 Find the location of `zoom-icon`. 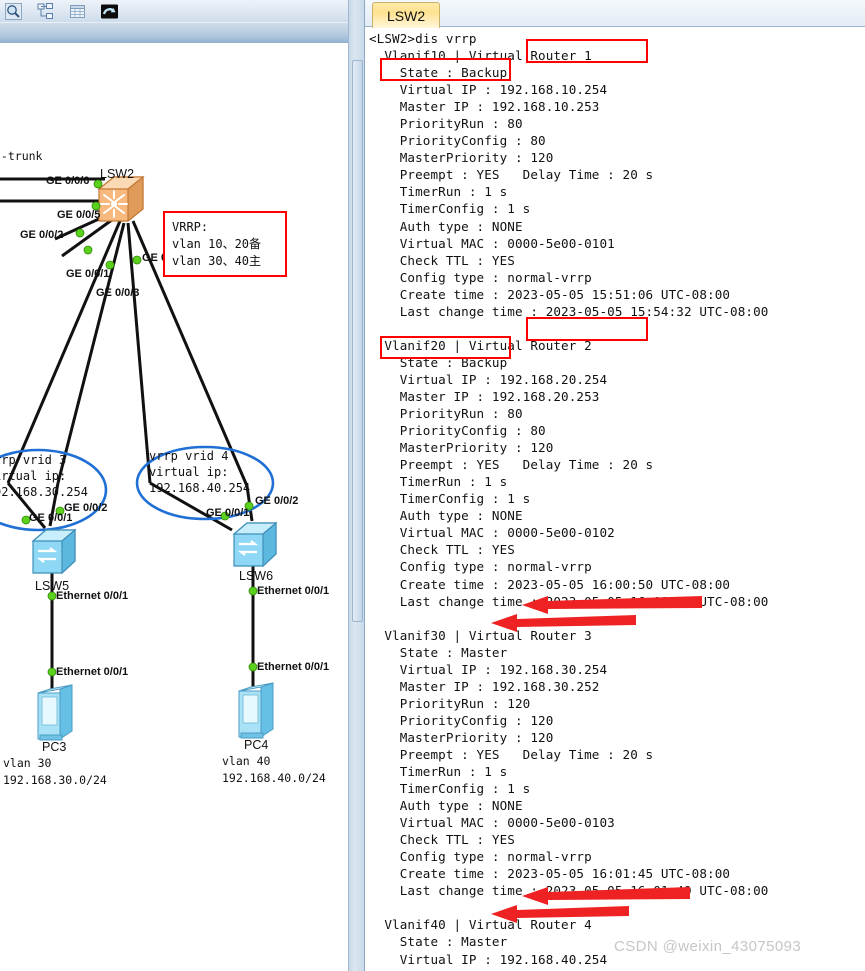

zoom-icon is located at coordinates (13, 11).